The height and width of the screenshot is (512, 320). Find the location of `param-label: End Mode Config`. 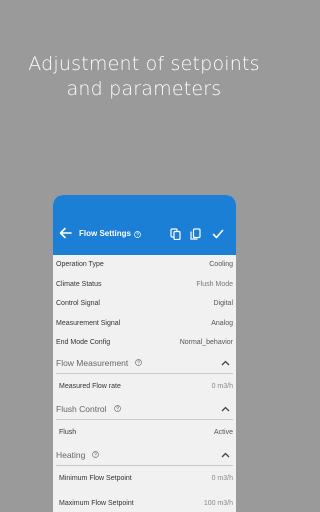

param-label: End Mode Config is located at coordinates (83, 343).